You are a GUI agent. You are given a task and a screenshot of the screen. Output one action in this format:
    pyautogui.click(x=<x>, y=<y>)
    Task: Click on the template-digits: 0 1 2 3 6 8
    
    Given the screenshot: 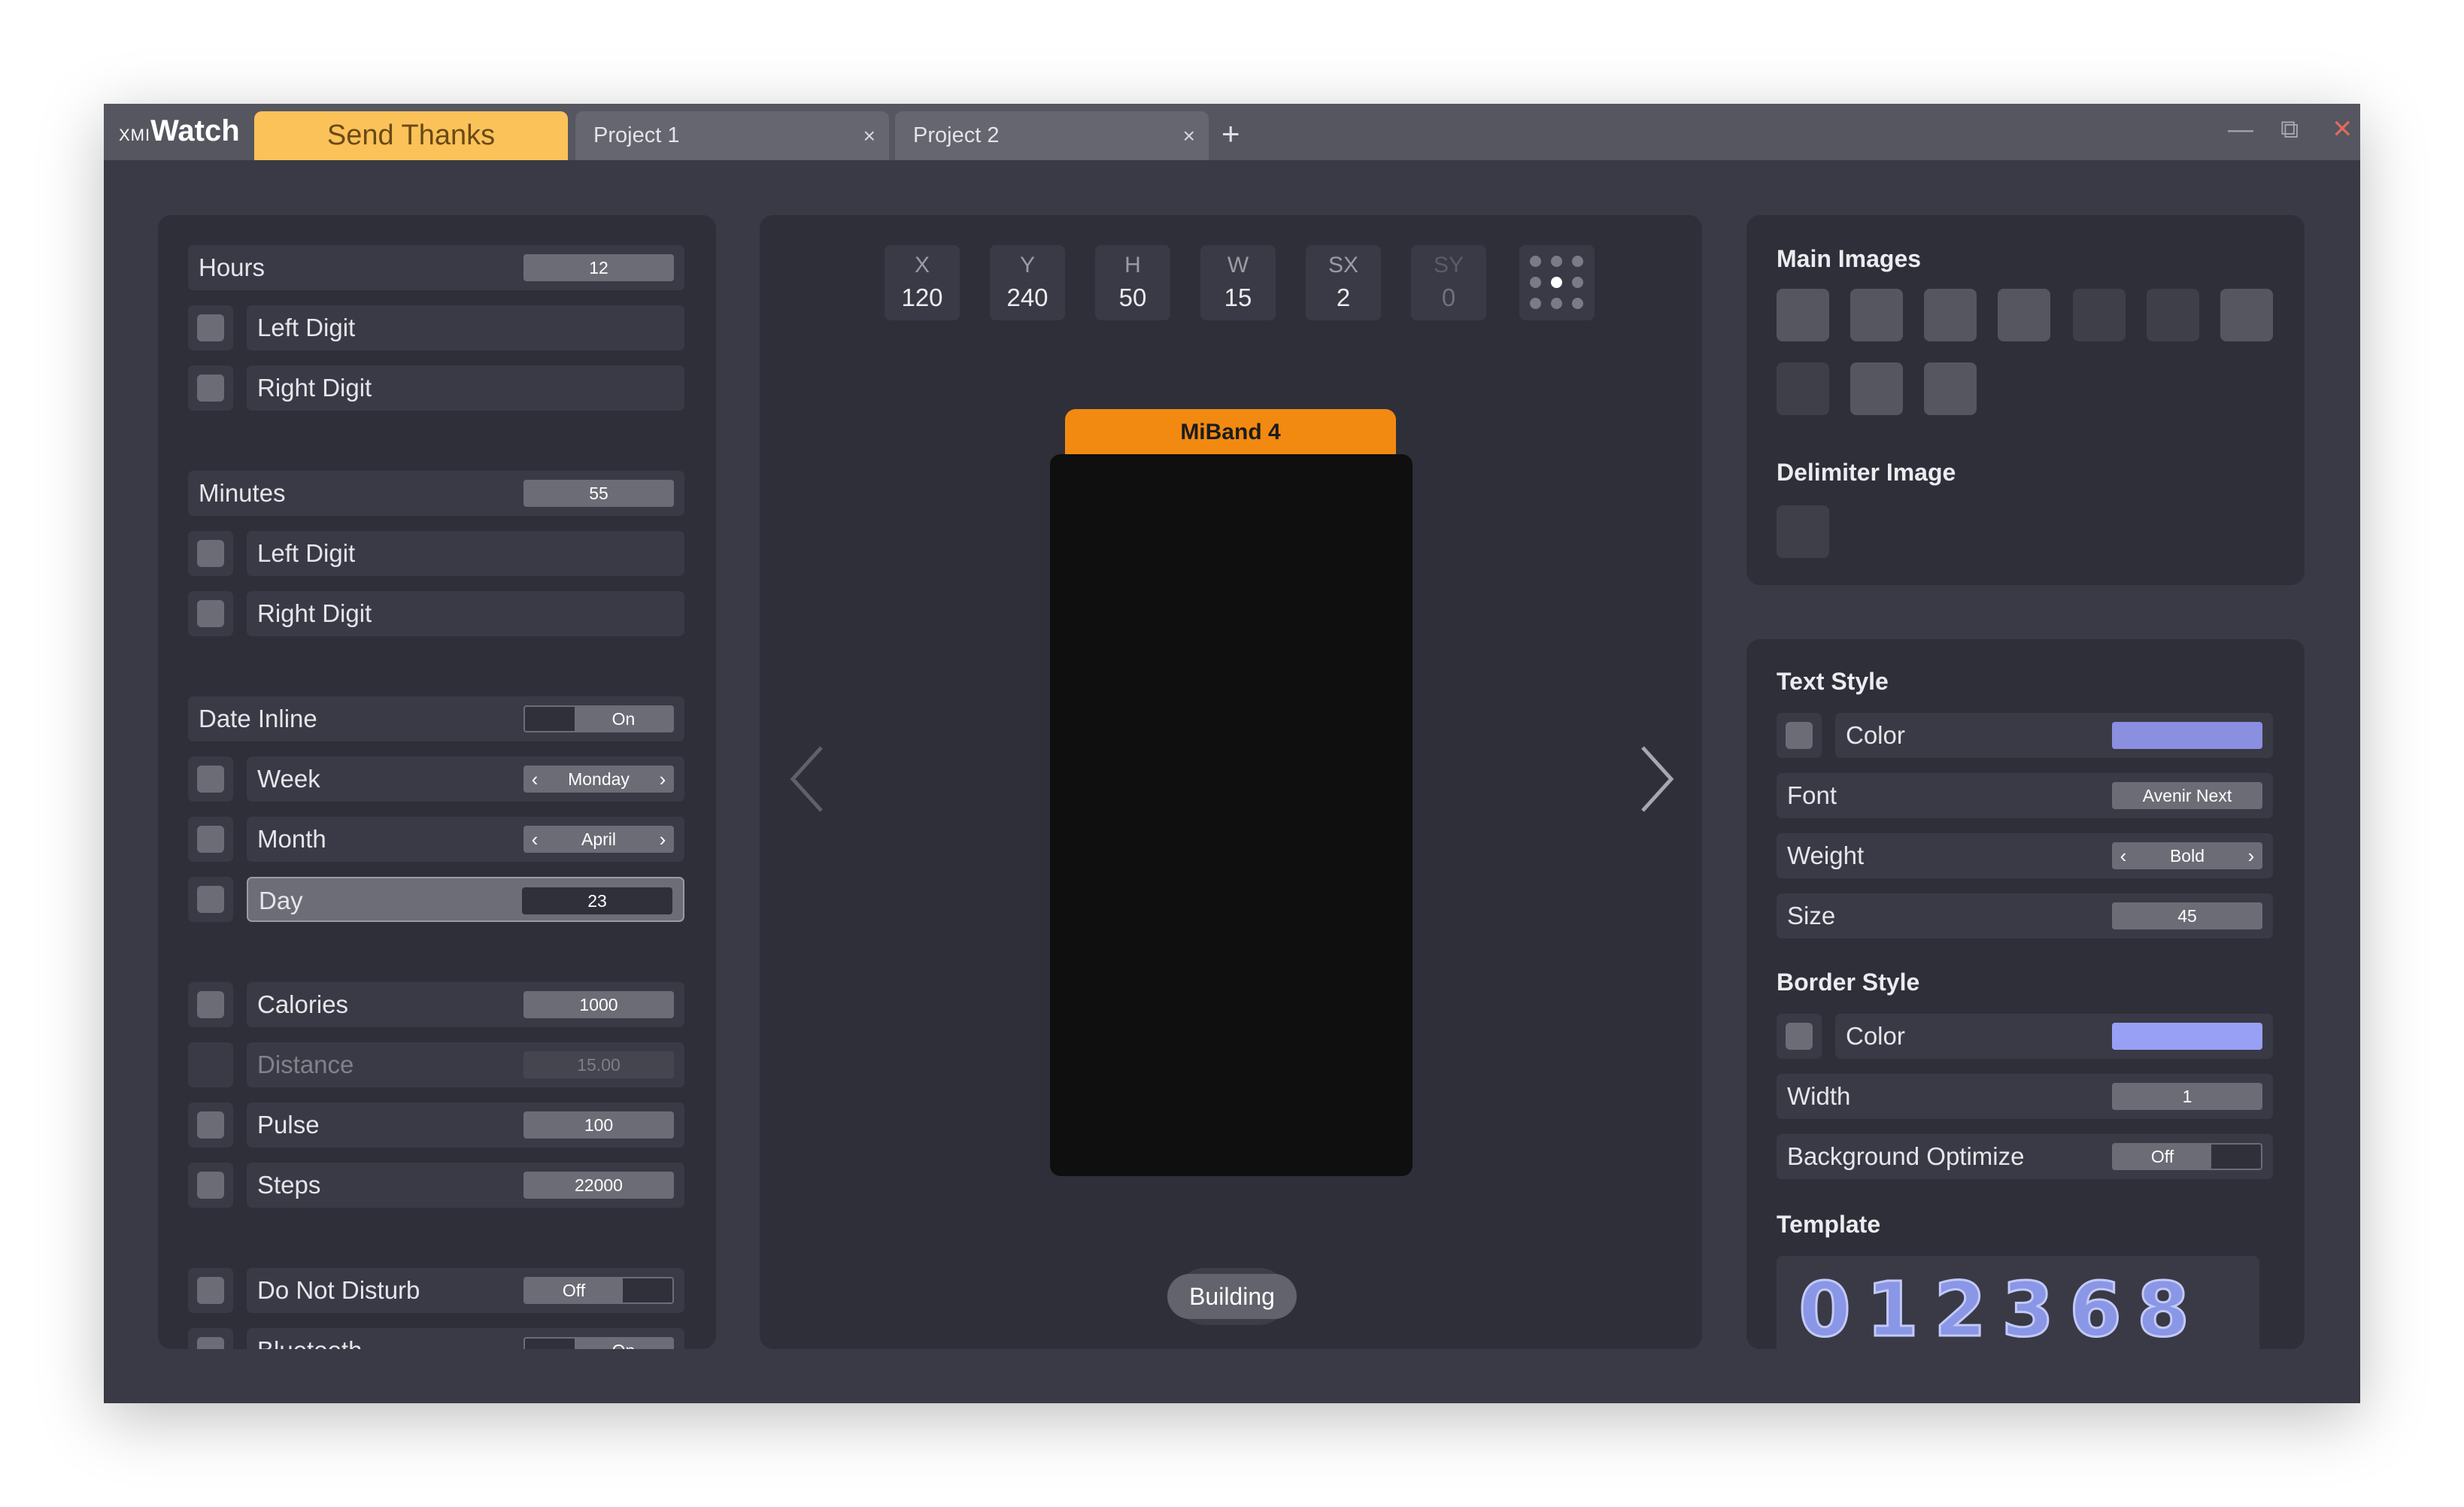 What is the action you would take?
    pyautogui.click(x=1994, y=1307)
    